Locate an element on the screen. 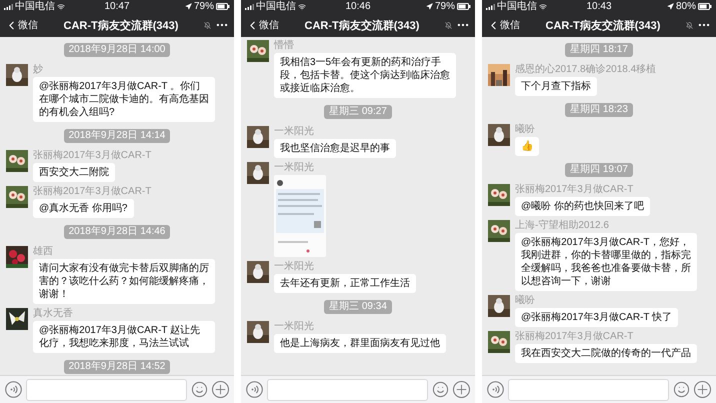 This screenshot has width=716, height=403. clock-time: 10:43 is located at coordinates (599, 6).